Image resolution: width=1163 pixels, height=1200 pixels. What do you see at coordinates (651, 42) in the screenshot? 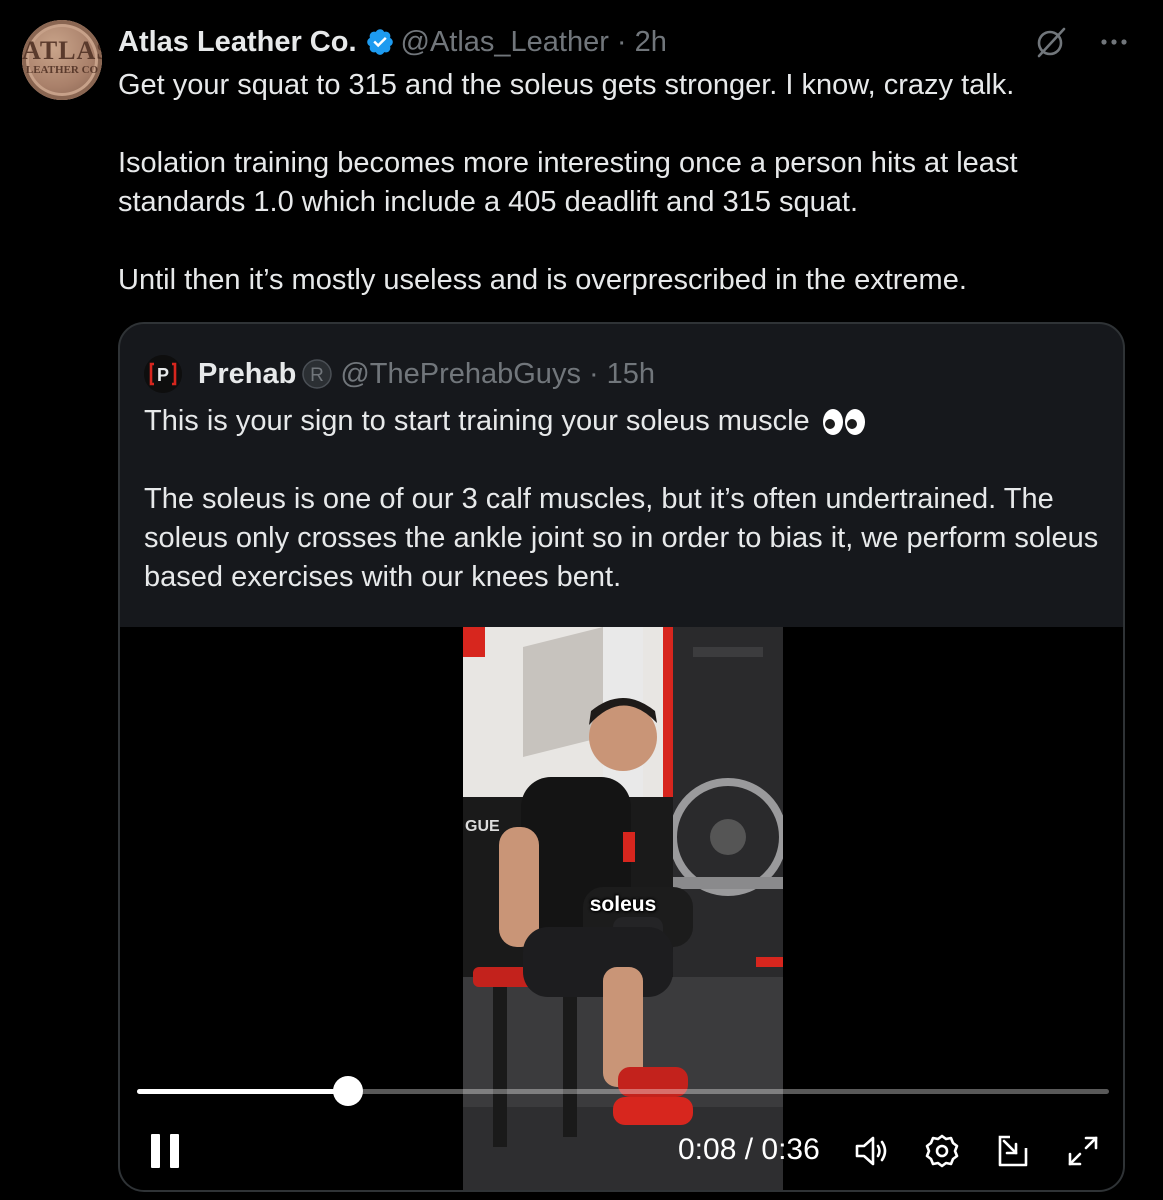
I see `post-time: 2h` at bounding box center [651, 42].